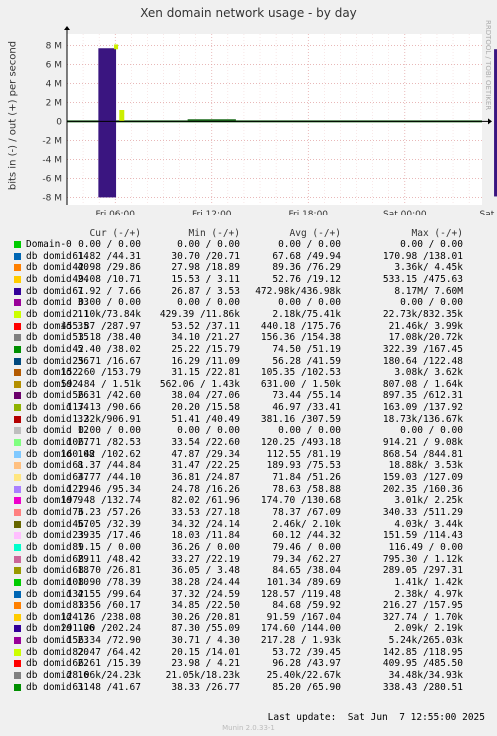 This screenshot has height=736, width=497. Describe the element at coordinates (303, 582) in the screenshot. I see `legend-avg: 101.34 /89.69` at that location.